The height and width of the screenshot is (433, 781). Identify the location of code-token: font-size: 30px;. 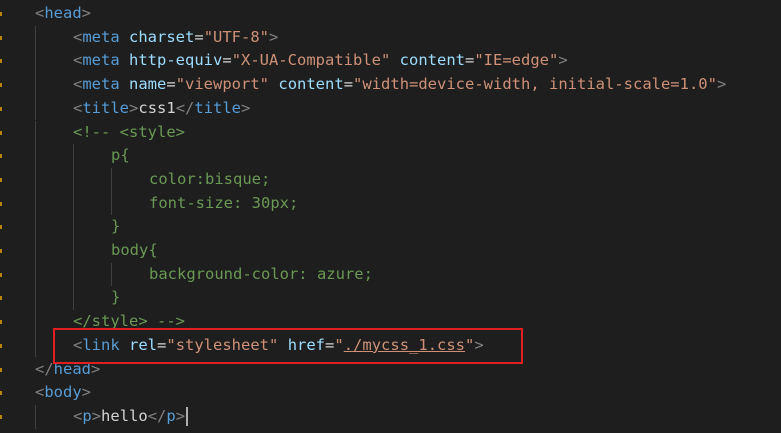
(224, 202).